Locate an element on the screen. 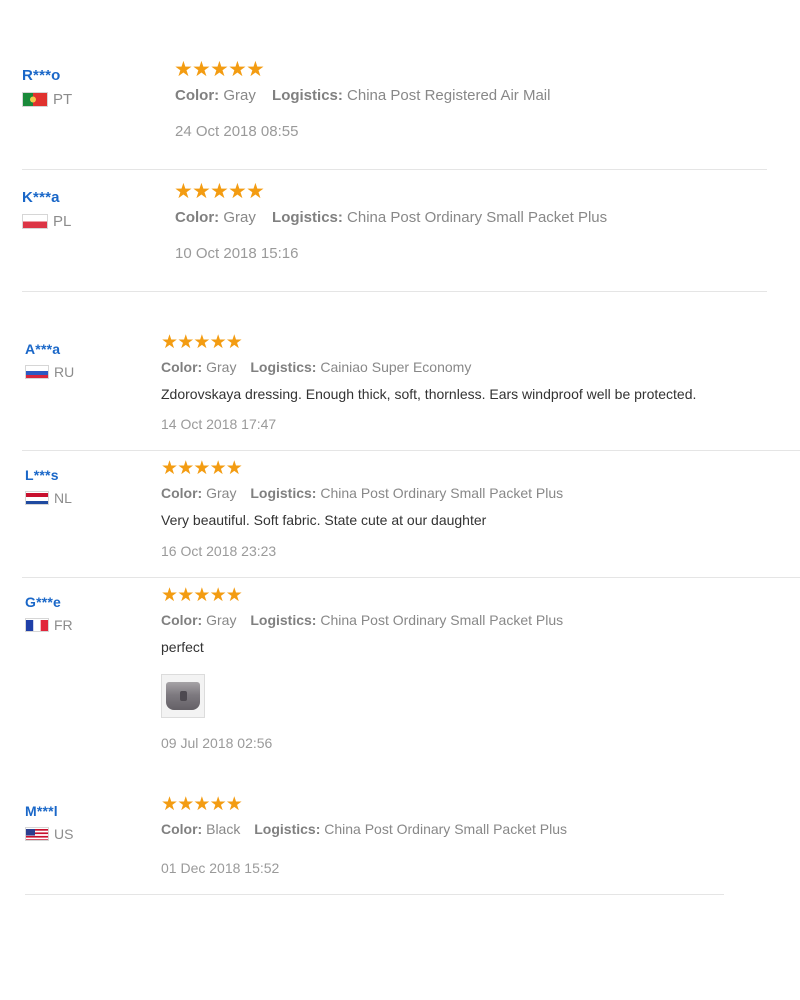 Image resolution: width=800 pixels, height=1000 pixels. review-comment: perfect is located at coordinates (182, 647).